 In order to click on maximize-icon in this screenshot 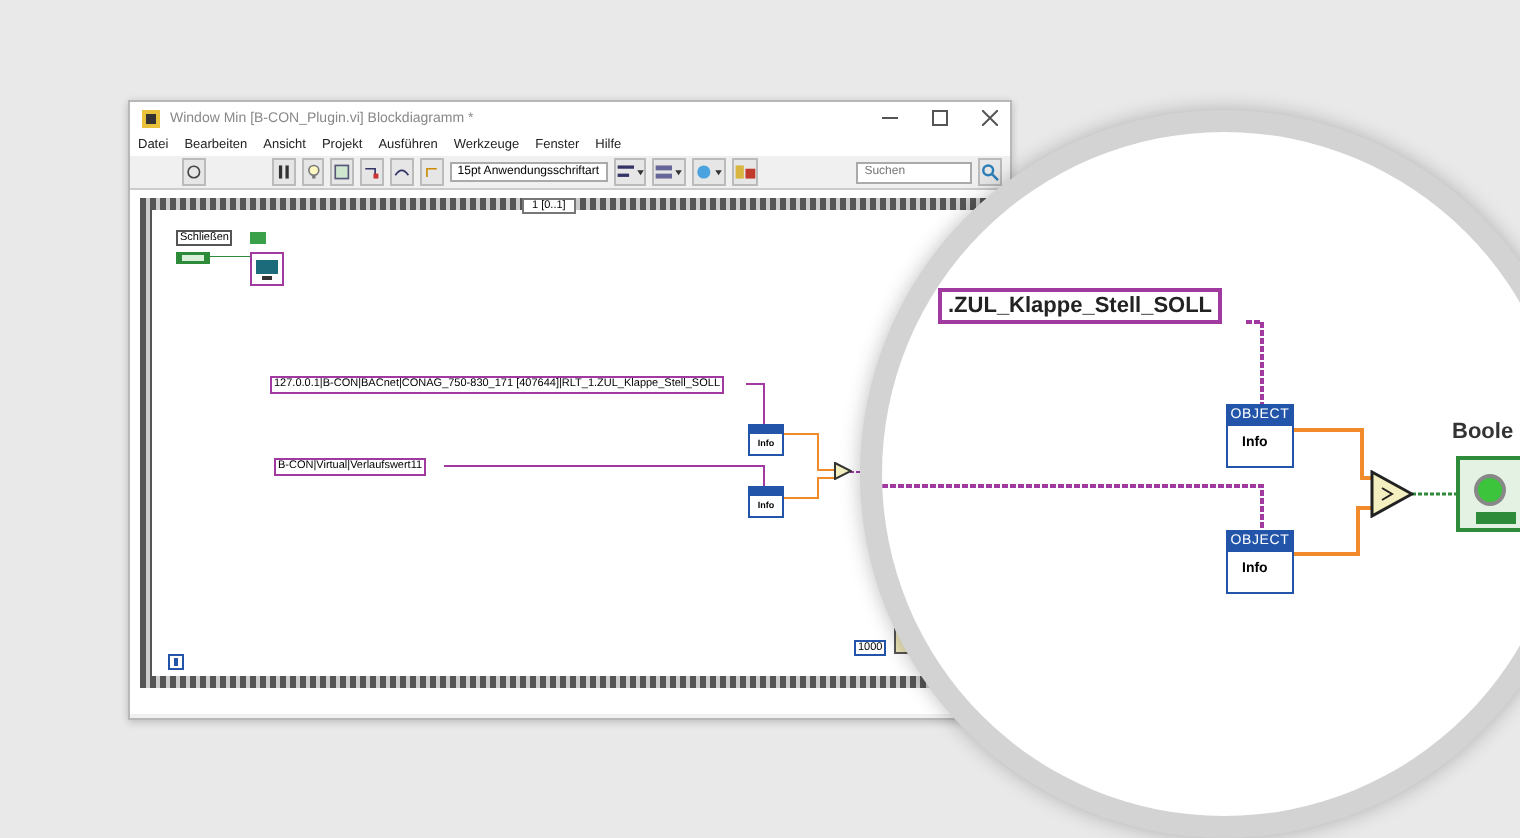, I will do `click(940, 118)`.